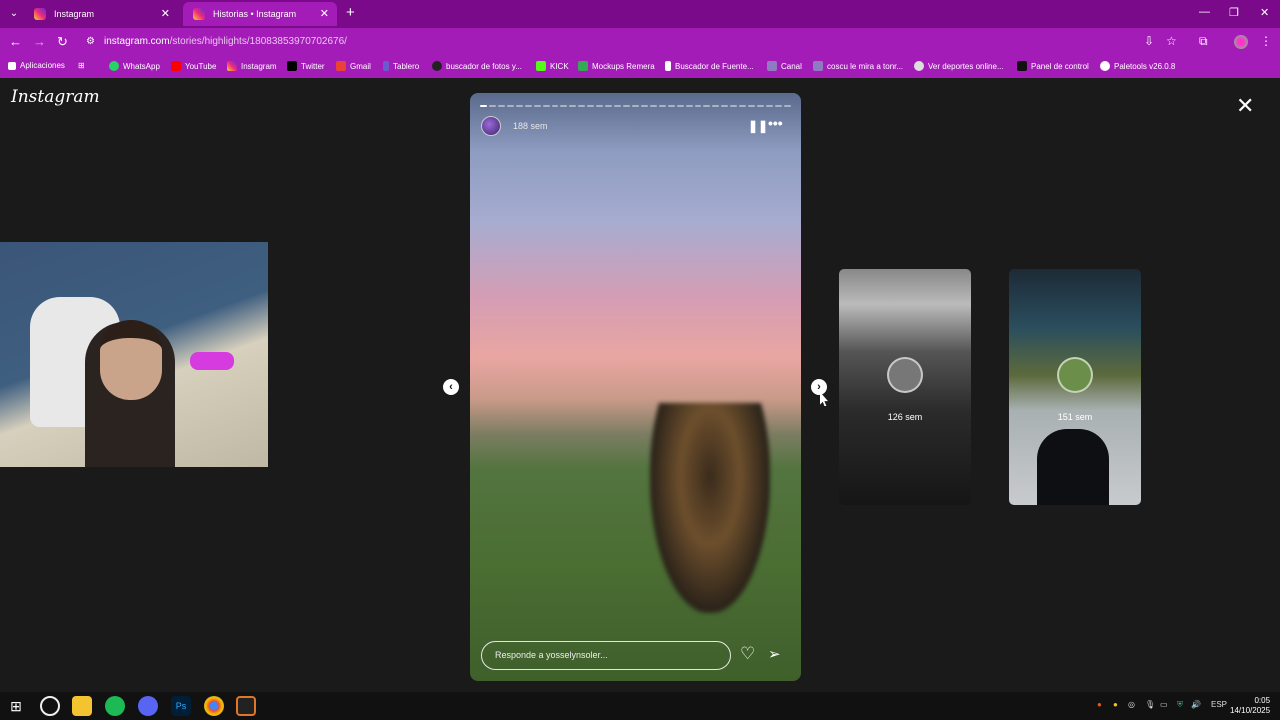 The height and width of the screenshot is (720, 1280). I want to click on file-explorer-icon, so click(82, 706).